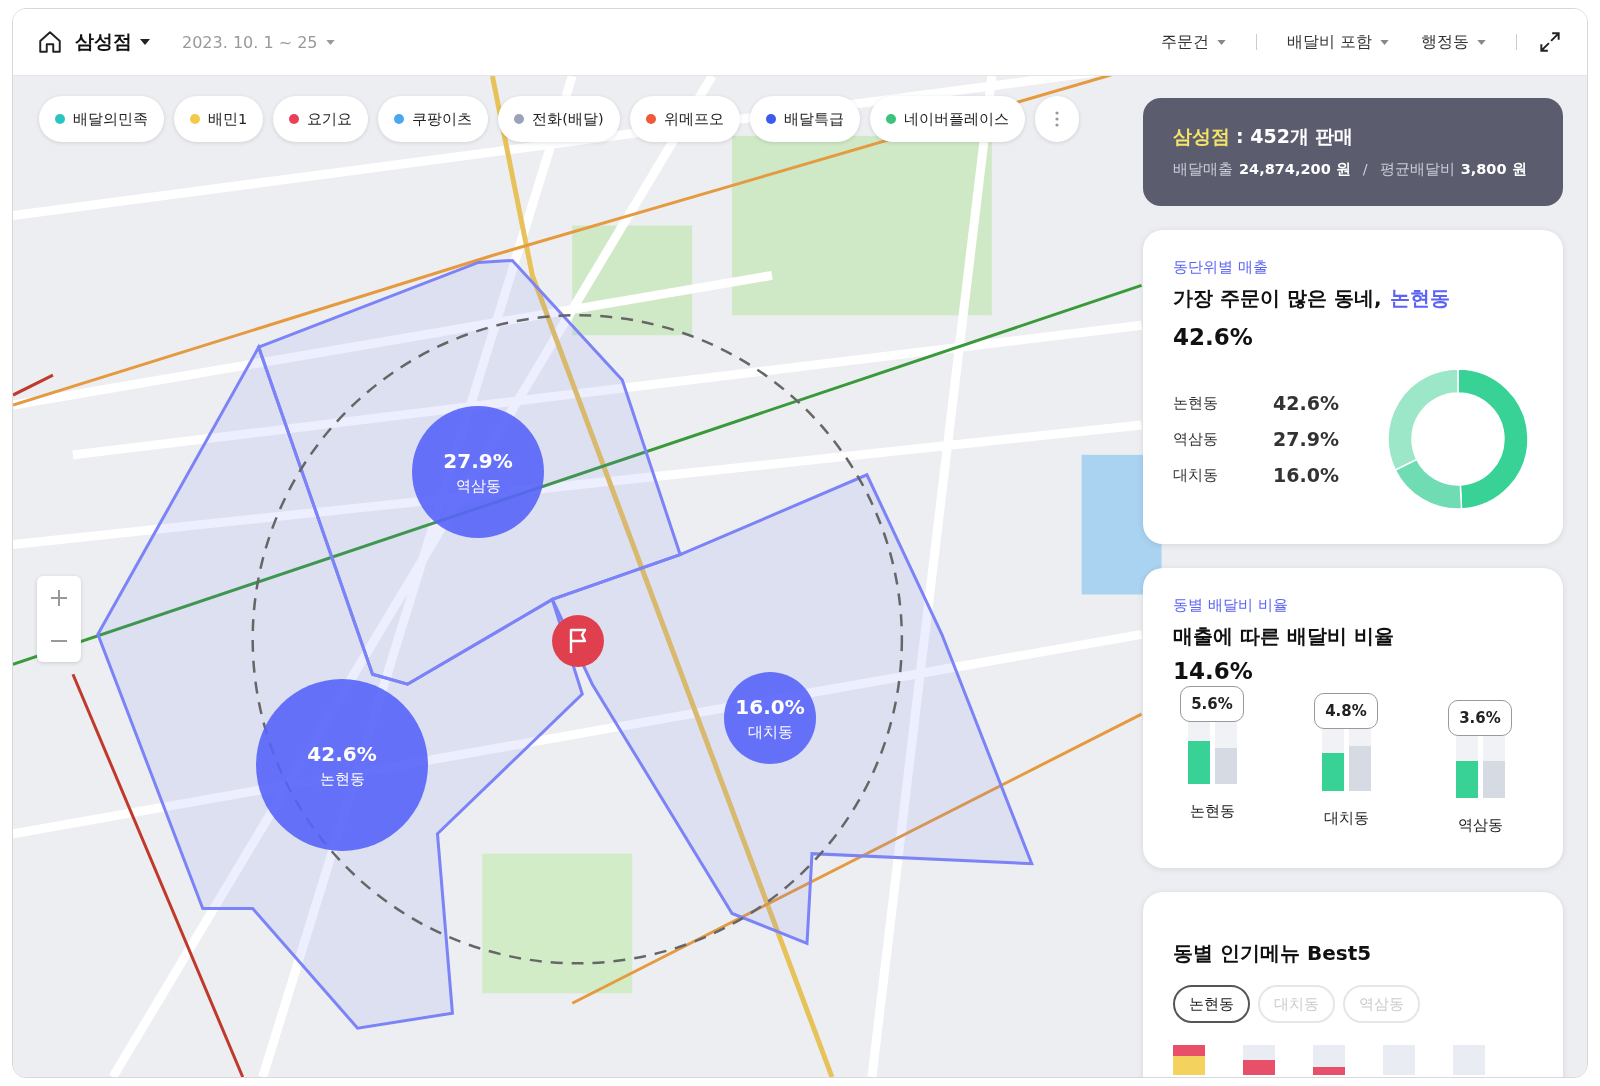  Describe the element at coordinates (1201, 136) in the screenshot. I see `store-name: 삼성점` at that location.